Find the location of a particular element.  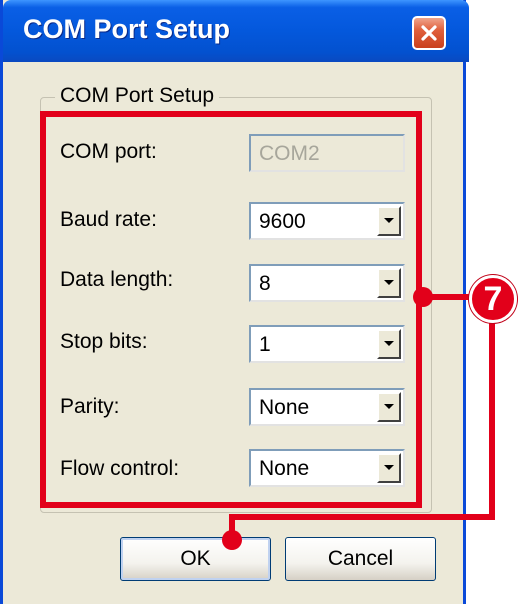

groupbox-label: COM Port Setup is located at coordinates (137, 96).